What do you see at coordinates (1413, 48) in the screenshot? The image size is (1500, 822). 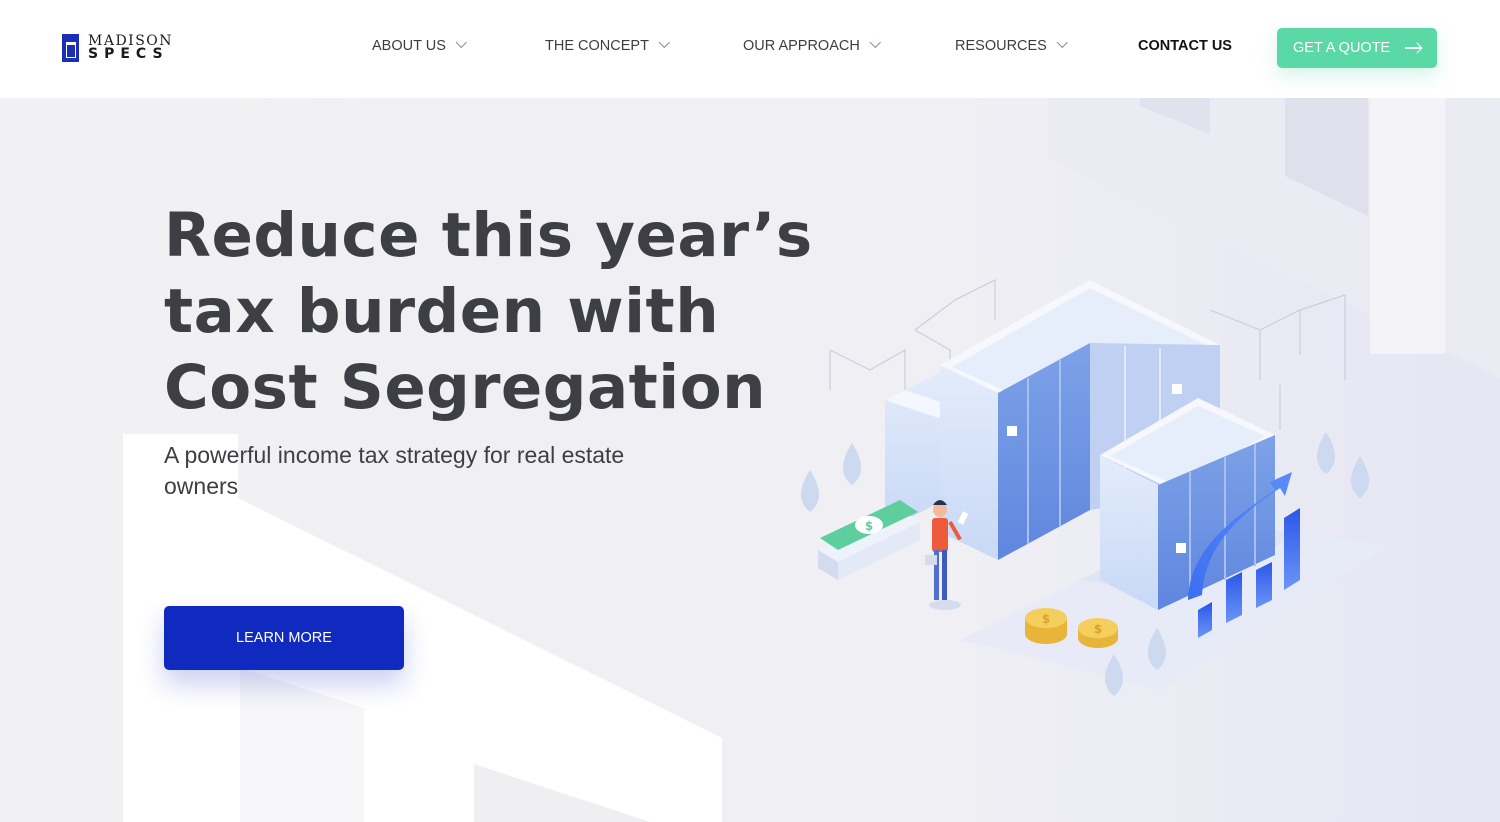 I see `arrow-right-icon` at bounding box center [1413, 48].